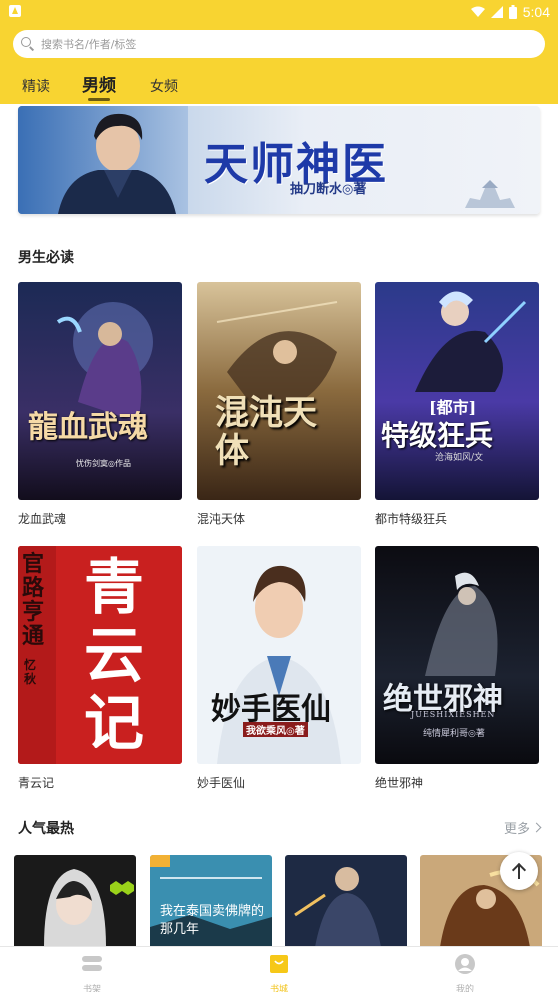 The height and width of the screenshot is (992, 558). What do you see at coordinates (279, 12) in the screenshot?
I see `status-bar: 5:04` at bounding box center [279, 12].